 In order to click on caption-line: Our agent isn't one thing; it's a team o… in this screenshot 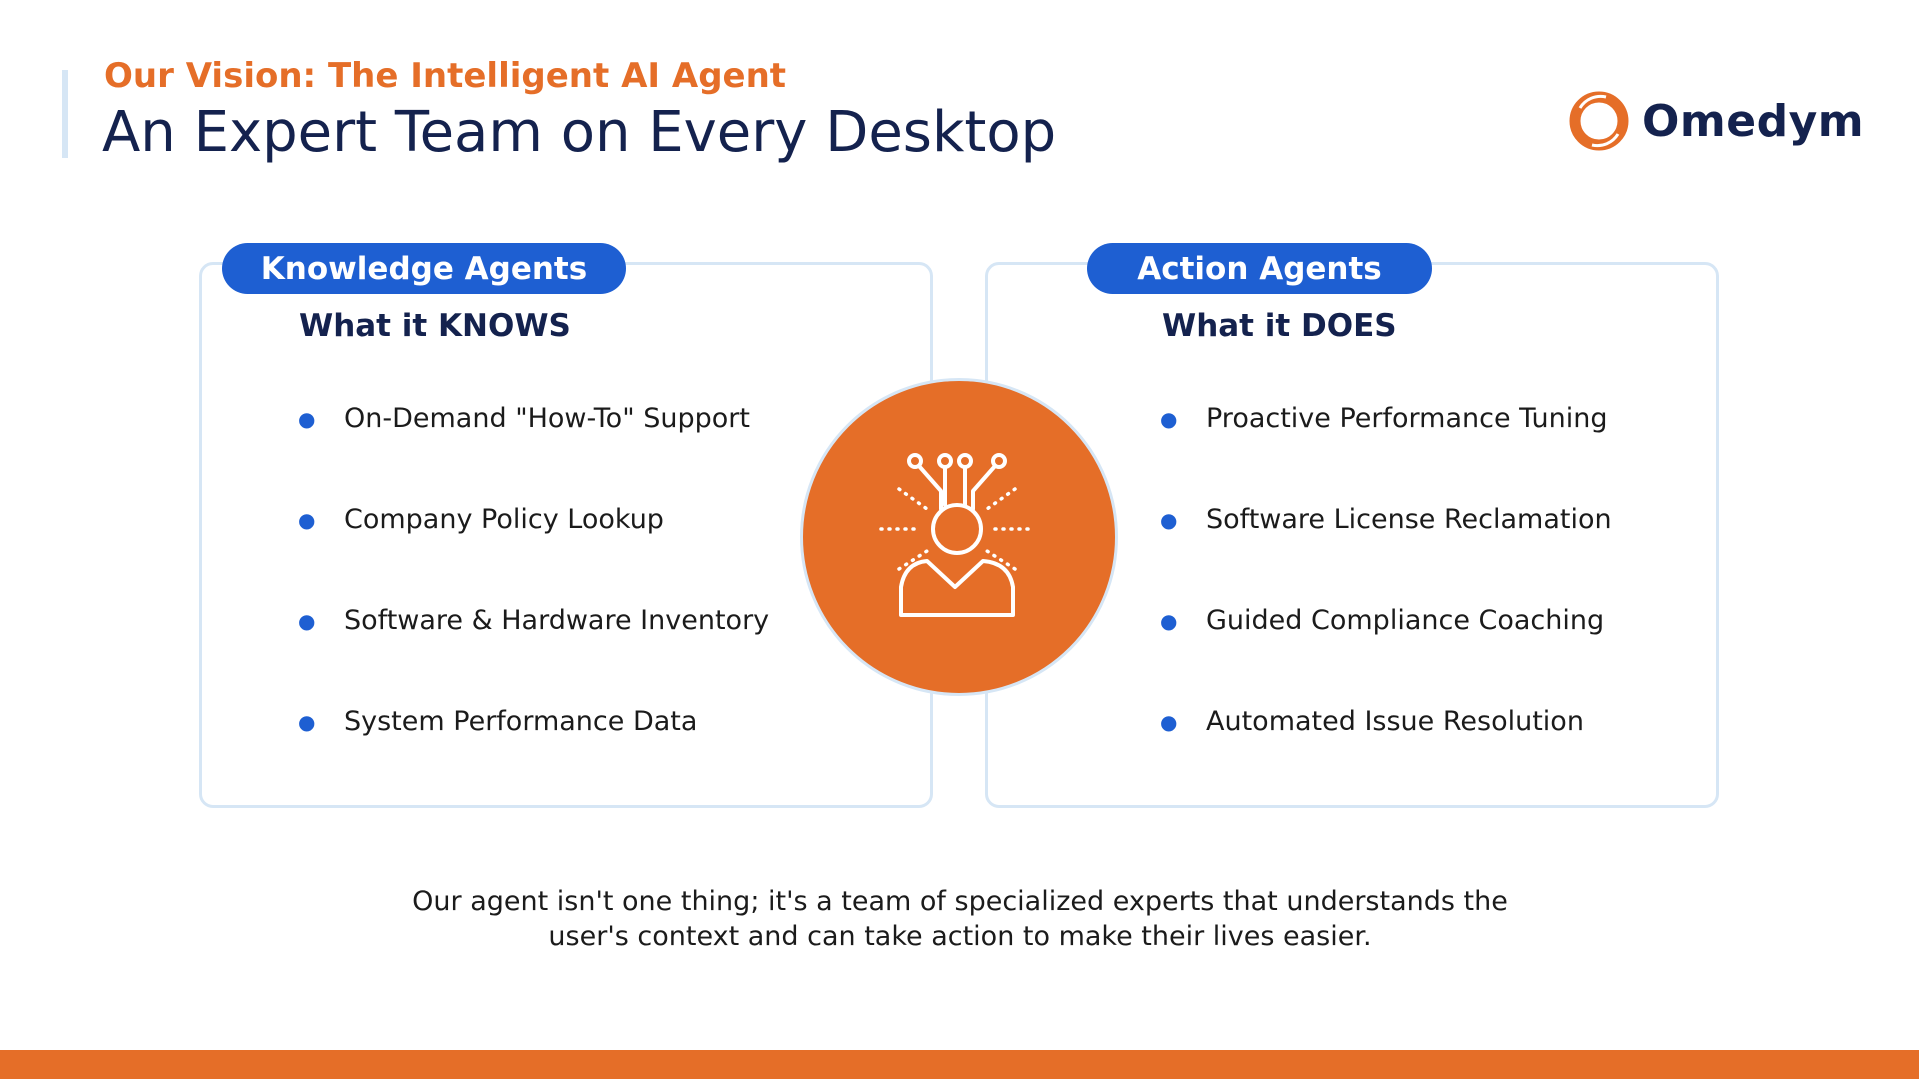, I will do `click(960, 901)`.